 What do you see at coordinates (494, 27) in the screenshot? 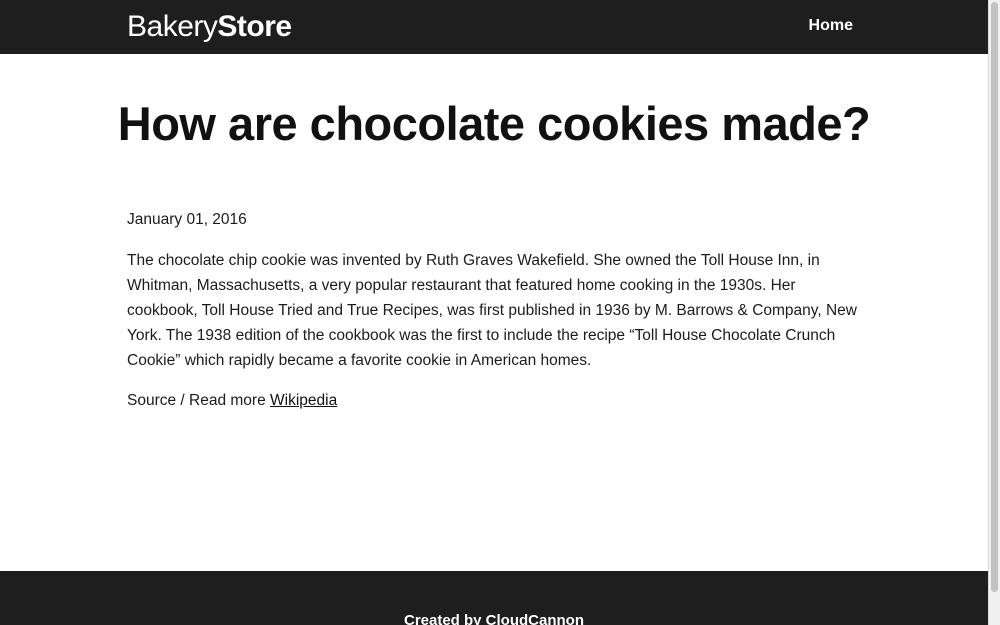
I see `site-header: BakeryStore Home` at bounding box center [494, 27].